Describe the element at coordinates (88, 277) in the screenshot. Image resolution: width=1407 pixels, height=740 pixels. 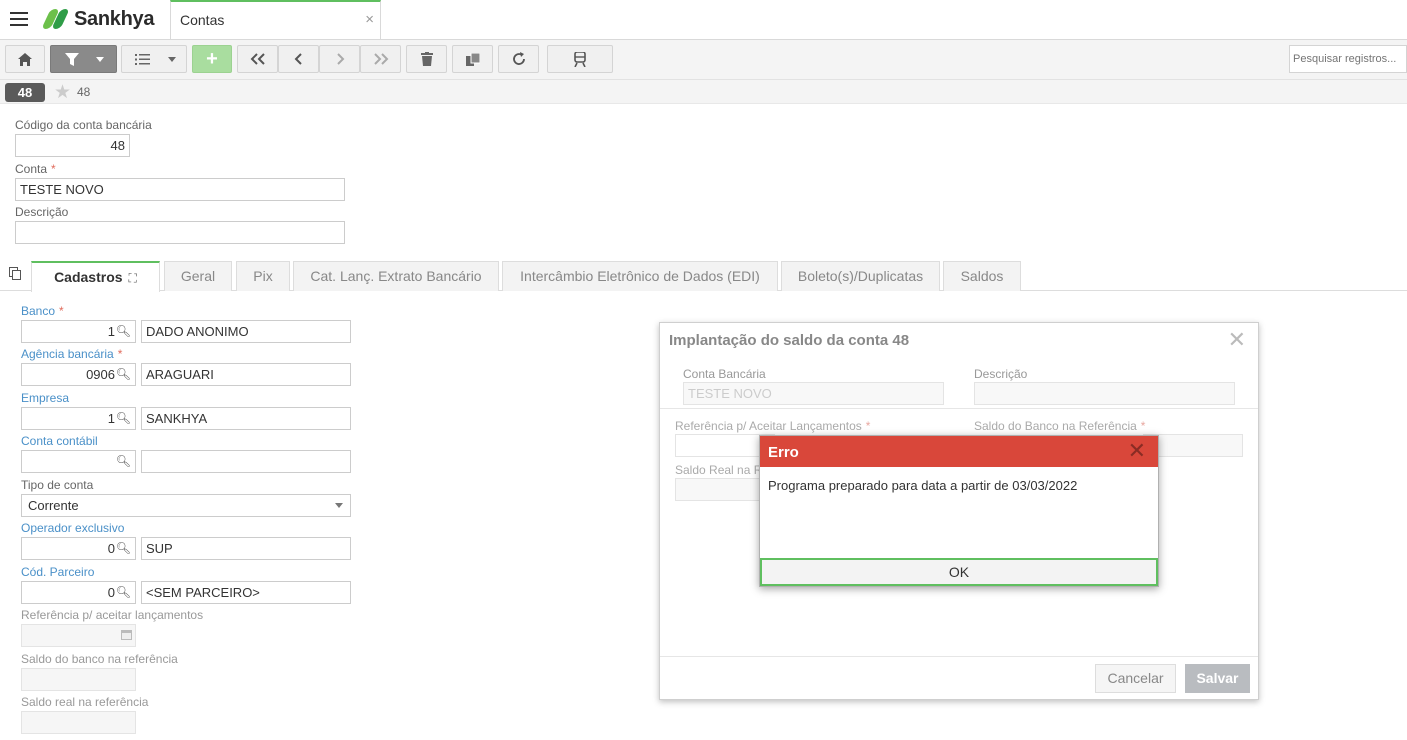
I see `tab-cadastros-label: Cadastros` at that location.